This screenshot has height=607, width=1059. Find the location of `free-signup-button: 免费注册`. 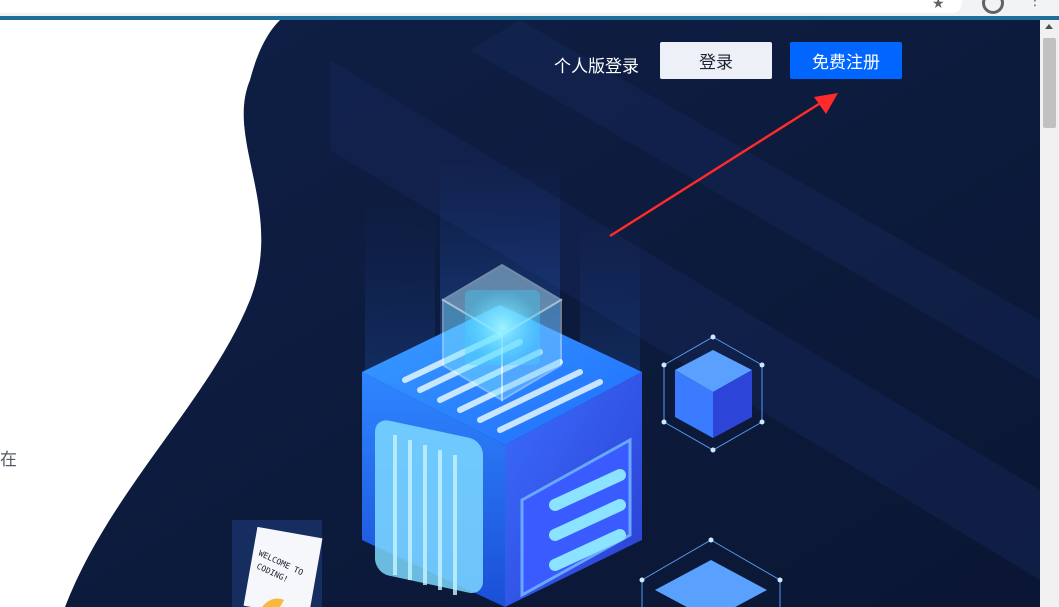

free-signup-button: 免费注册 is located at coordinates (846, 60).